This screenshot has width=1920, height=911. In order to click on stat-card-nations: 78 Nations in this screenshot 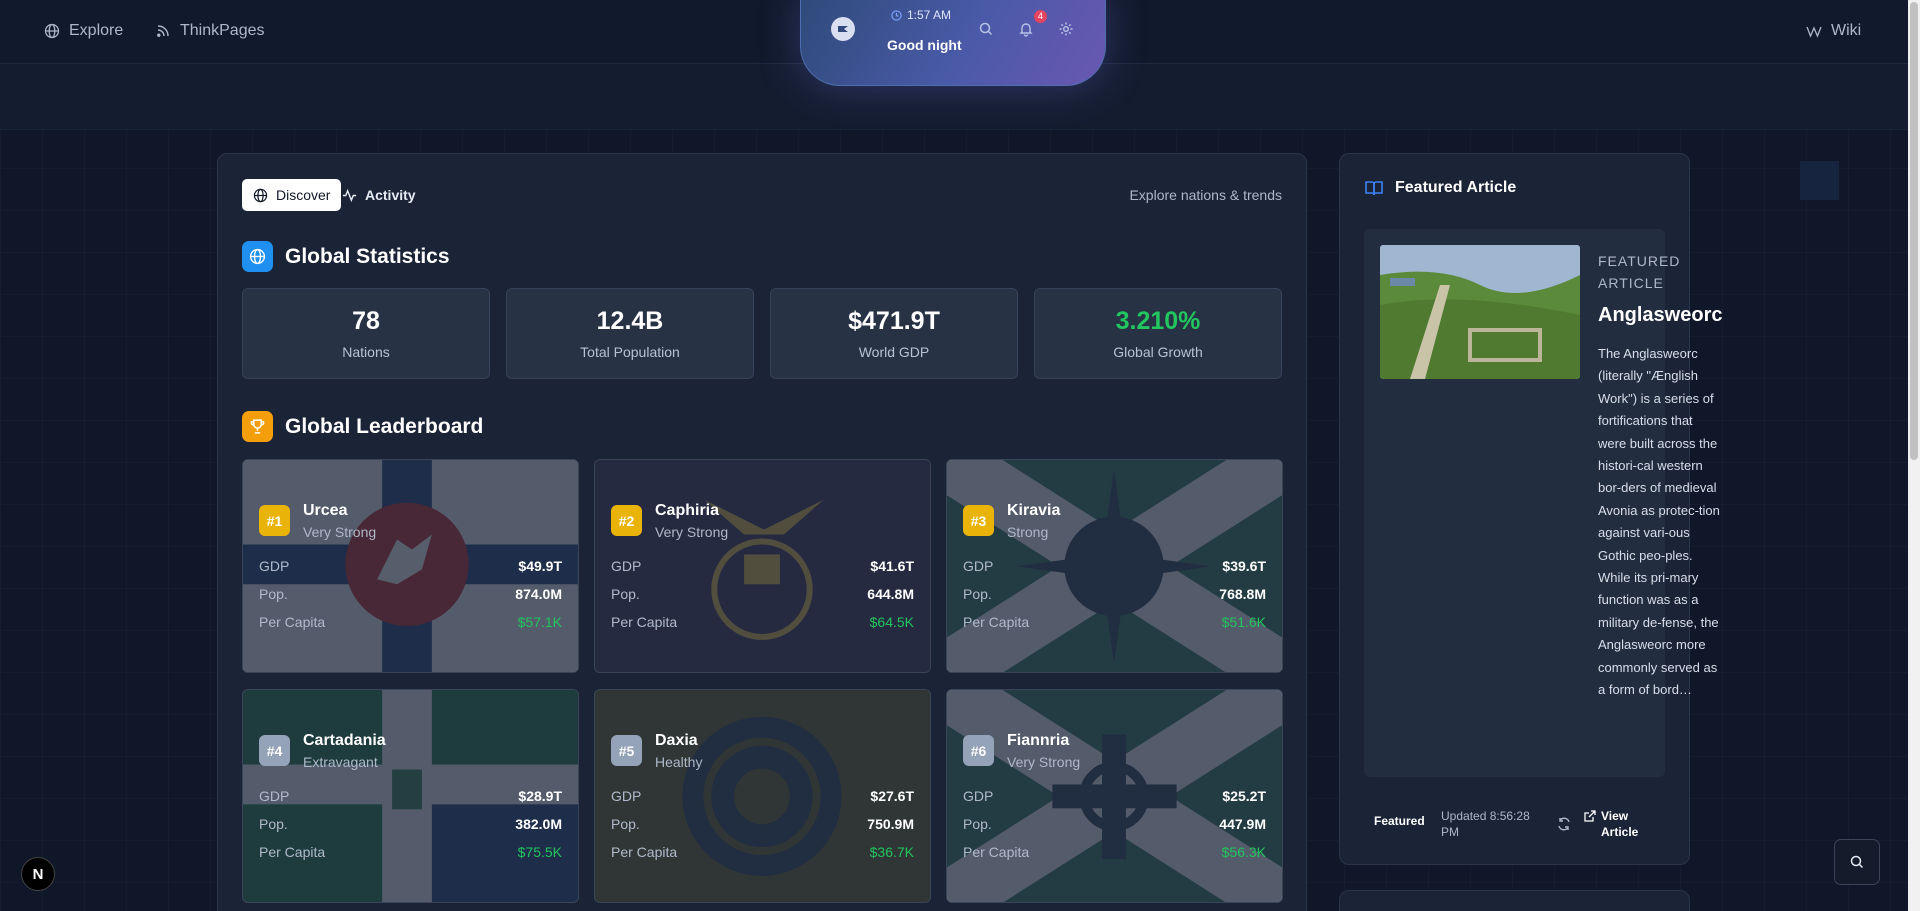, I will do `click(366, 333)`.